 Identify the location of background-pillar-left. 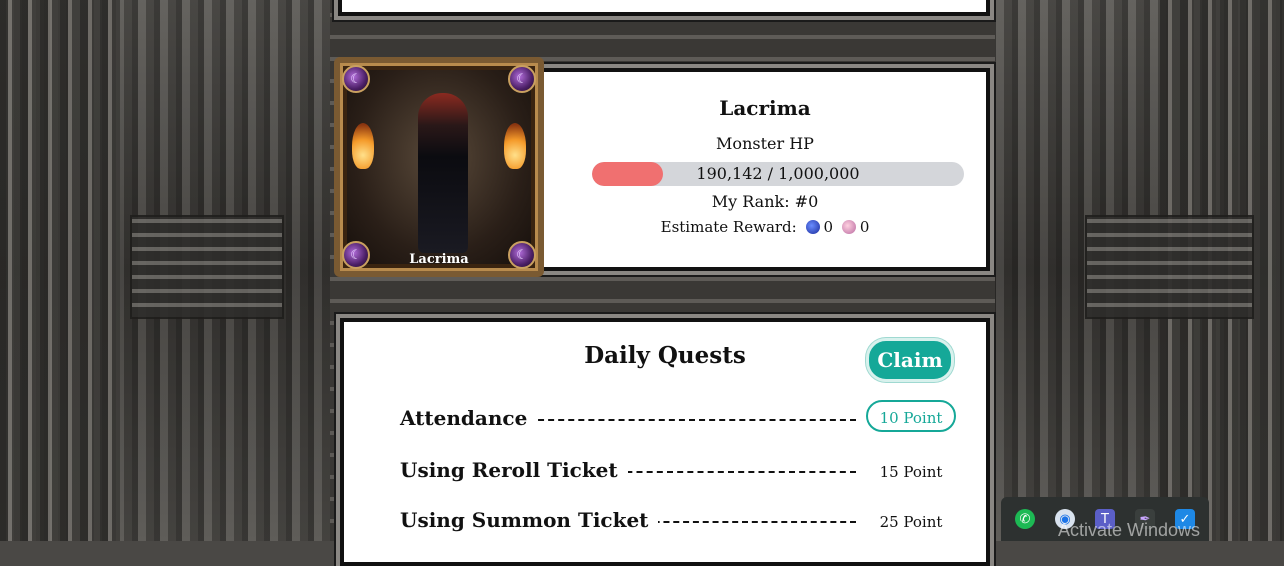
(60, 270).